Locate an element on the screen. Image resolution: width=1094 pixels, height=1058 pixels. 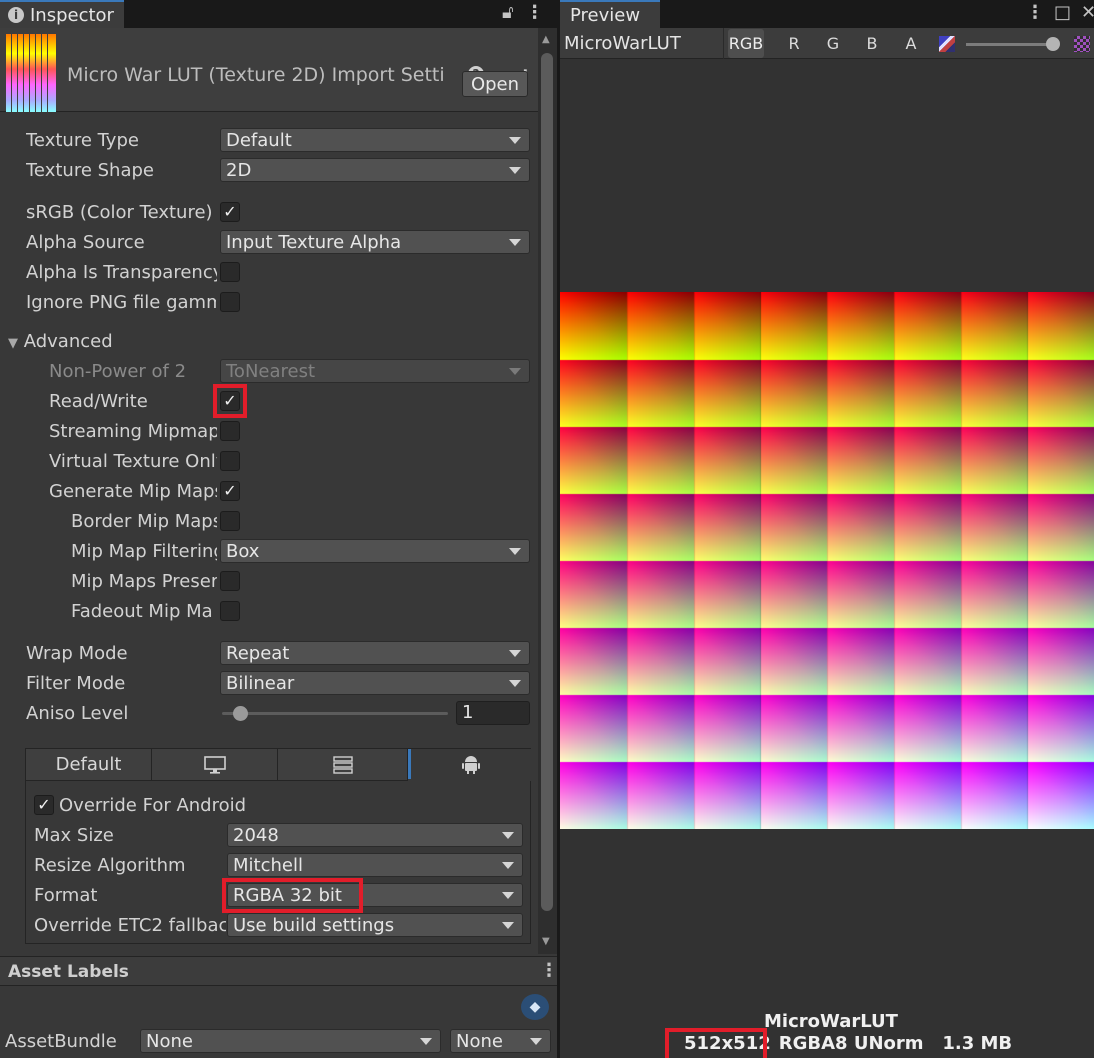
mip-level-slider-knob is located at coordinates (1053, 44).